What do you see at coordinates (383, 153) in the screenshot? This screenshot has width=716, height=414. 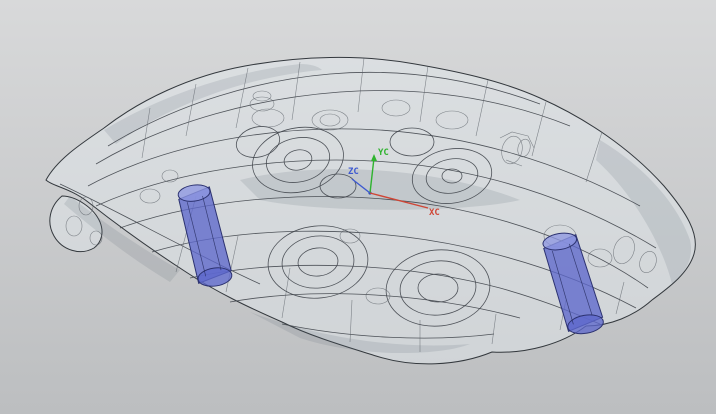 I see `wcs-label-yc: YC` at bounding box center [383, 153].